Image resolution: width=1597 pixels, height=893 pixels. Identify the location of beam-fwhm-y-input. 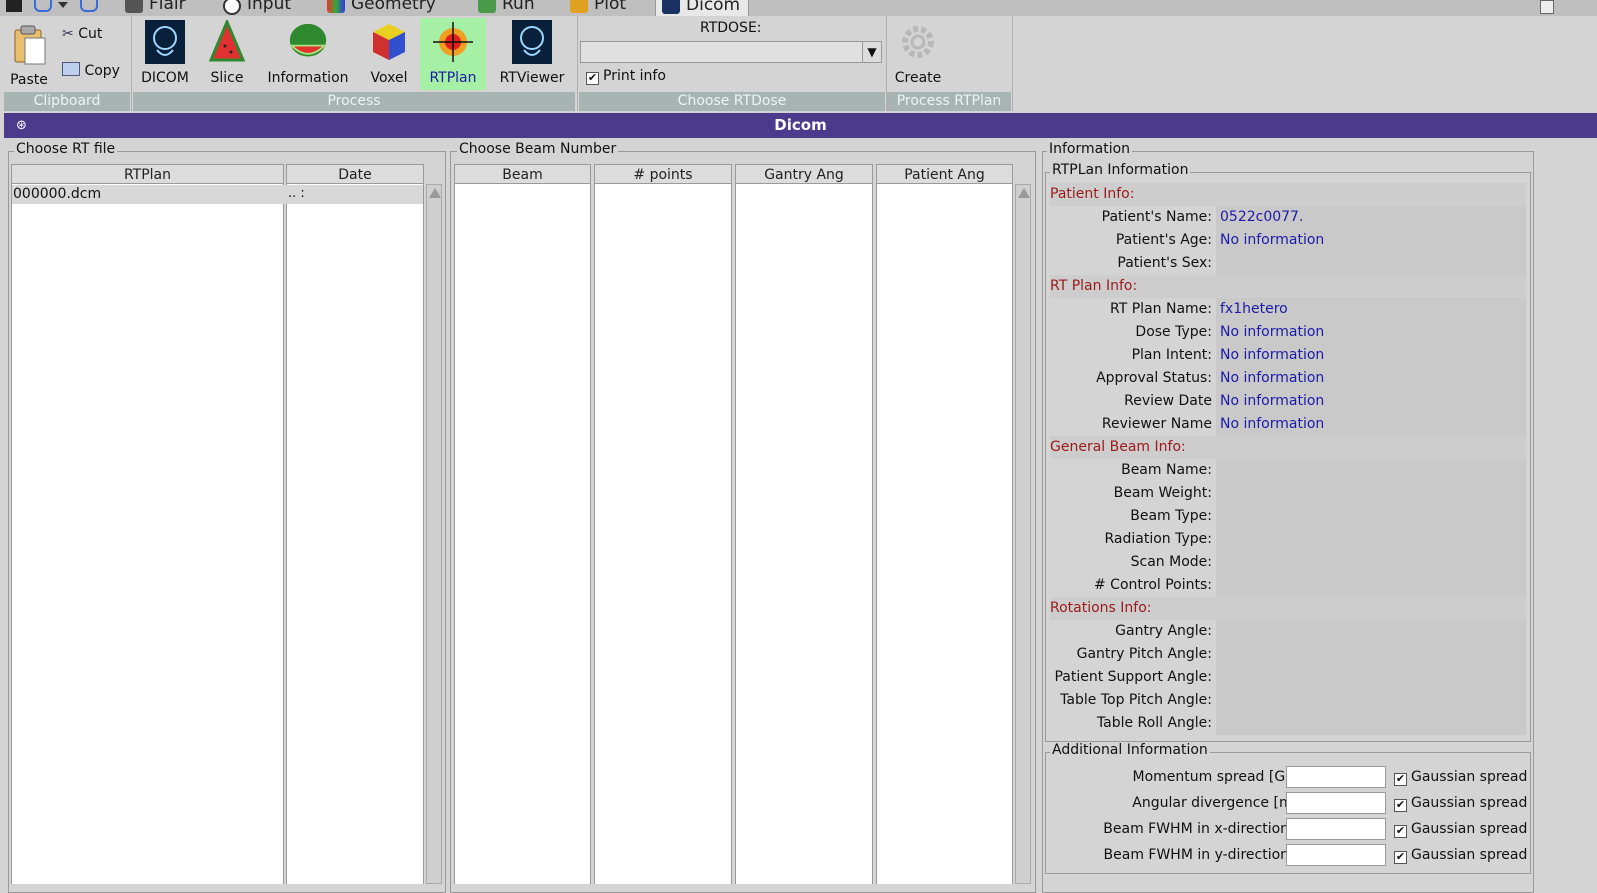
(1336, 855).